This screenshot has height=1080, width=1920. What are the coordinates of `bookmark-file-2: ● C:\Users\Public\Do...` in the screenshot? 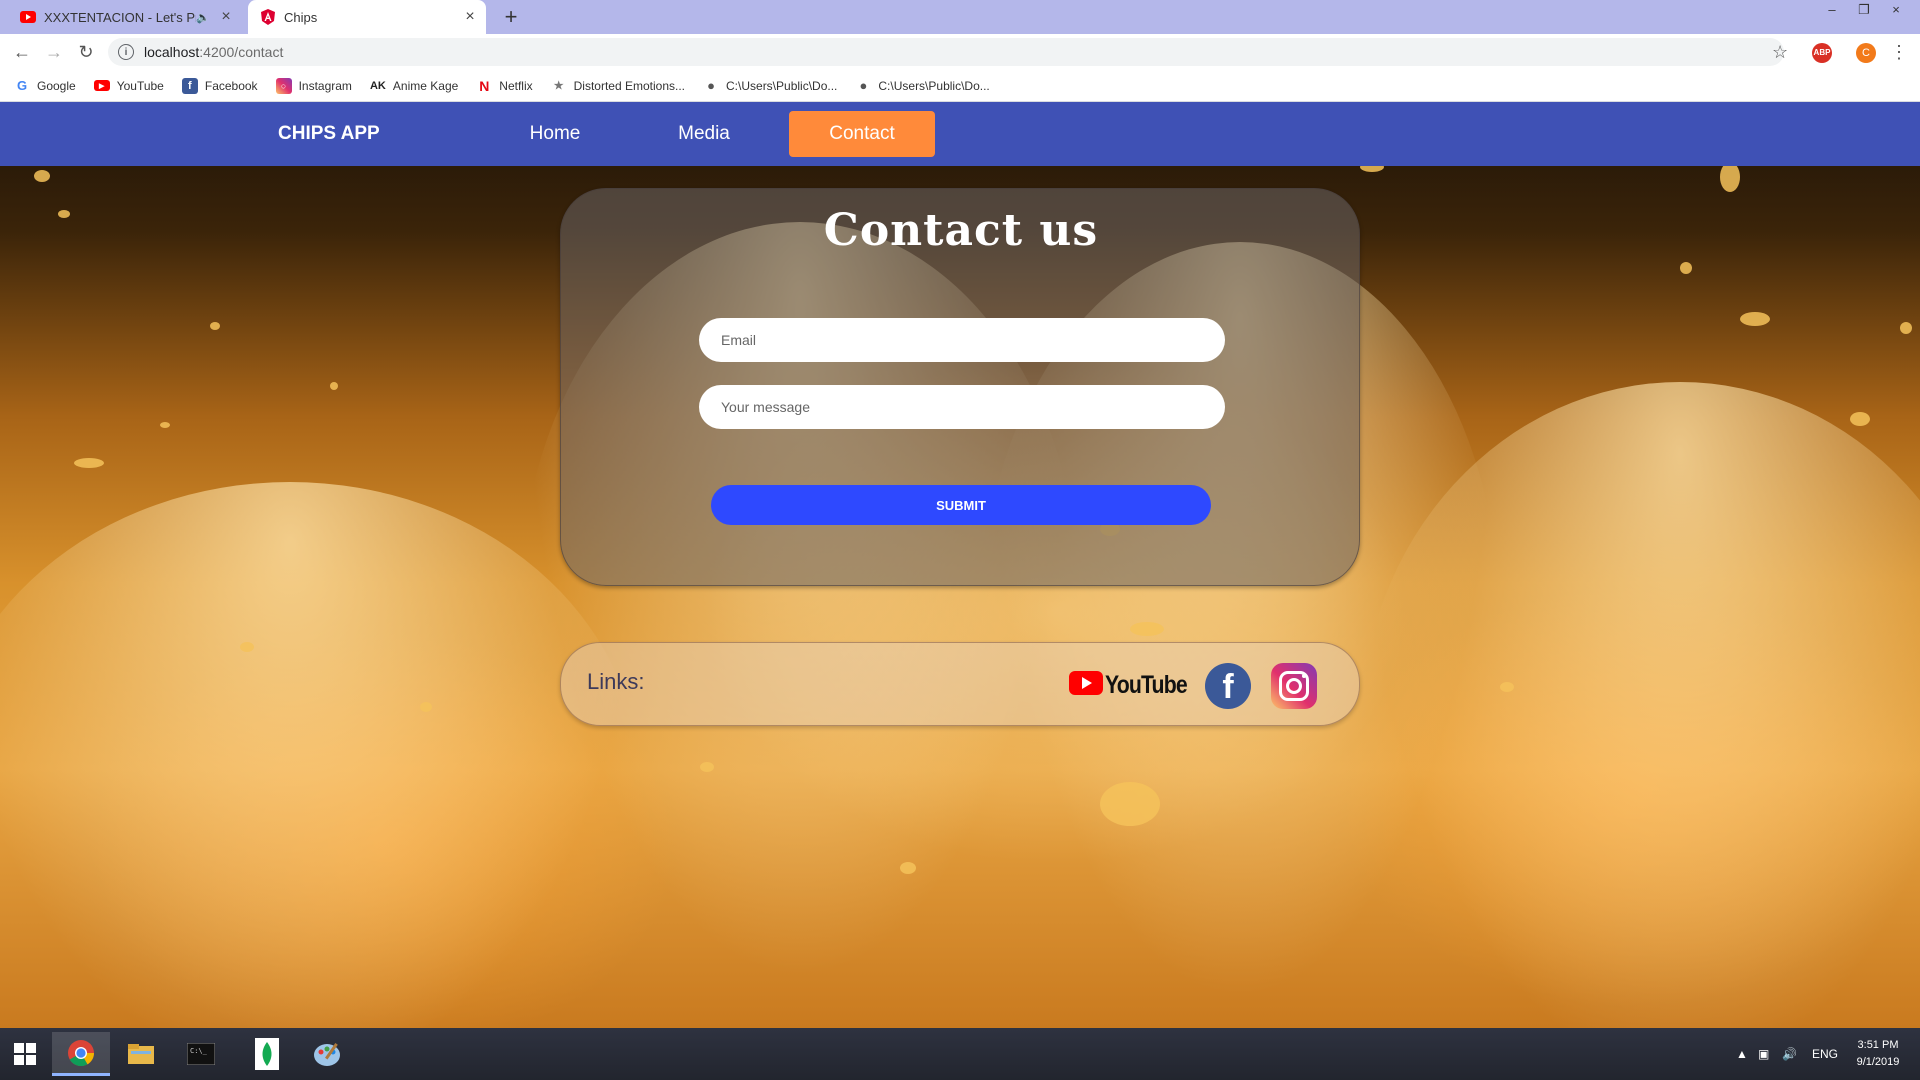 It's located at (922, 86).